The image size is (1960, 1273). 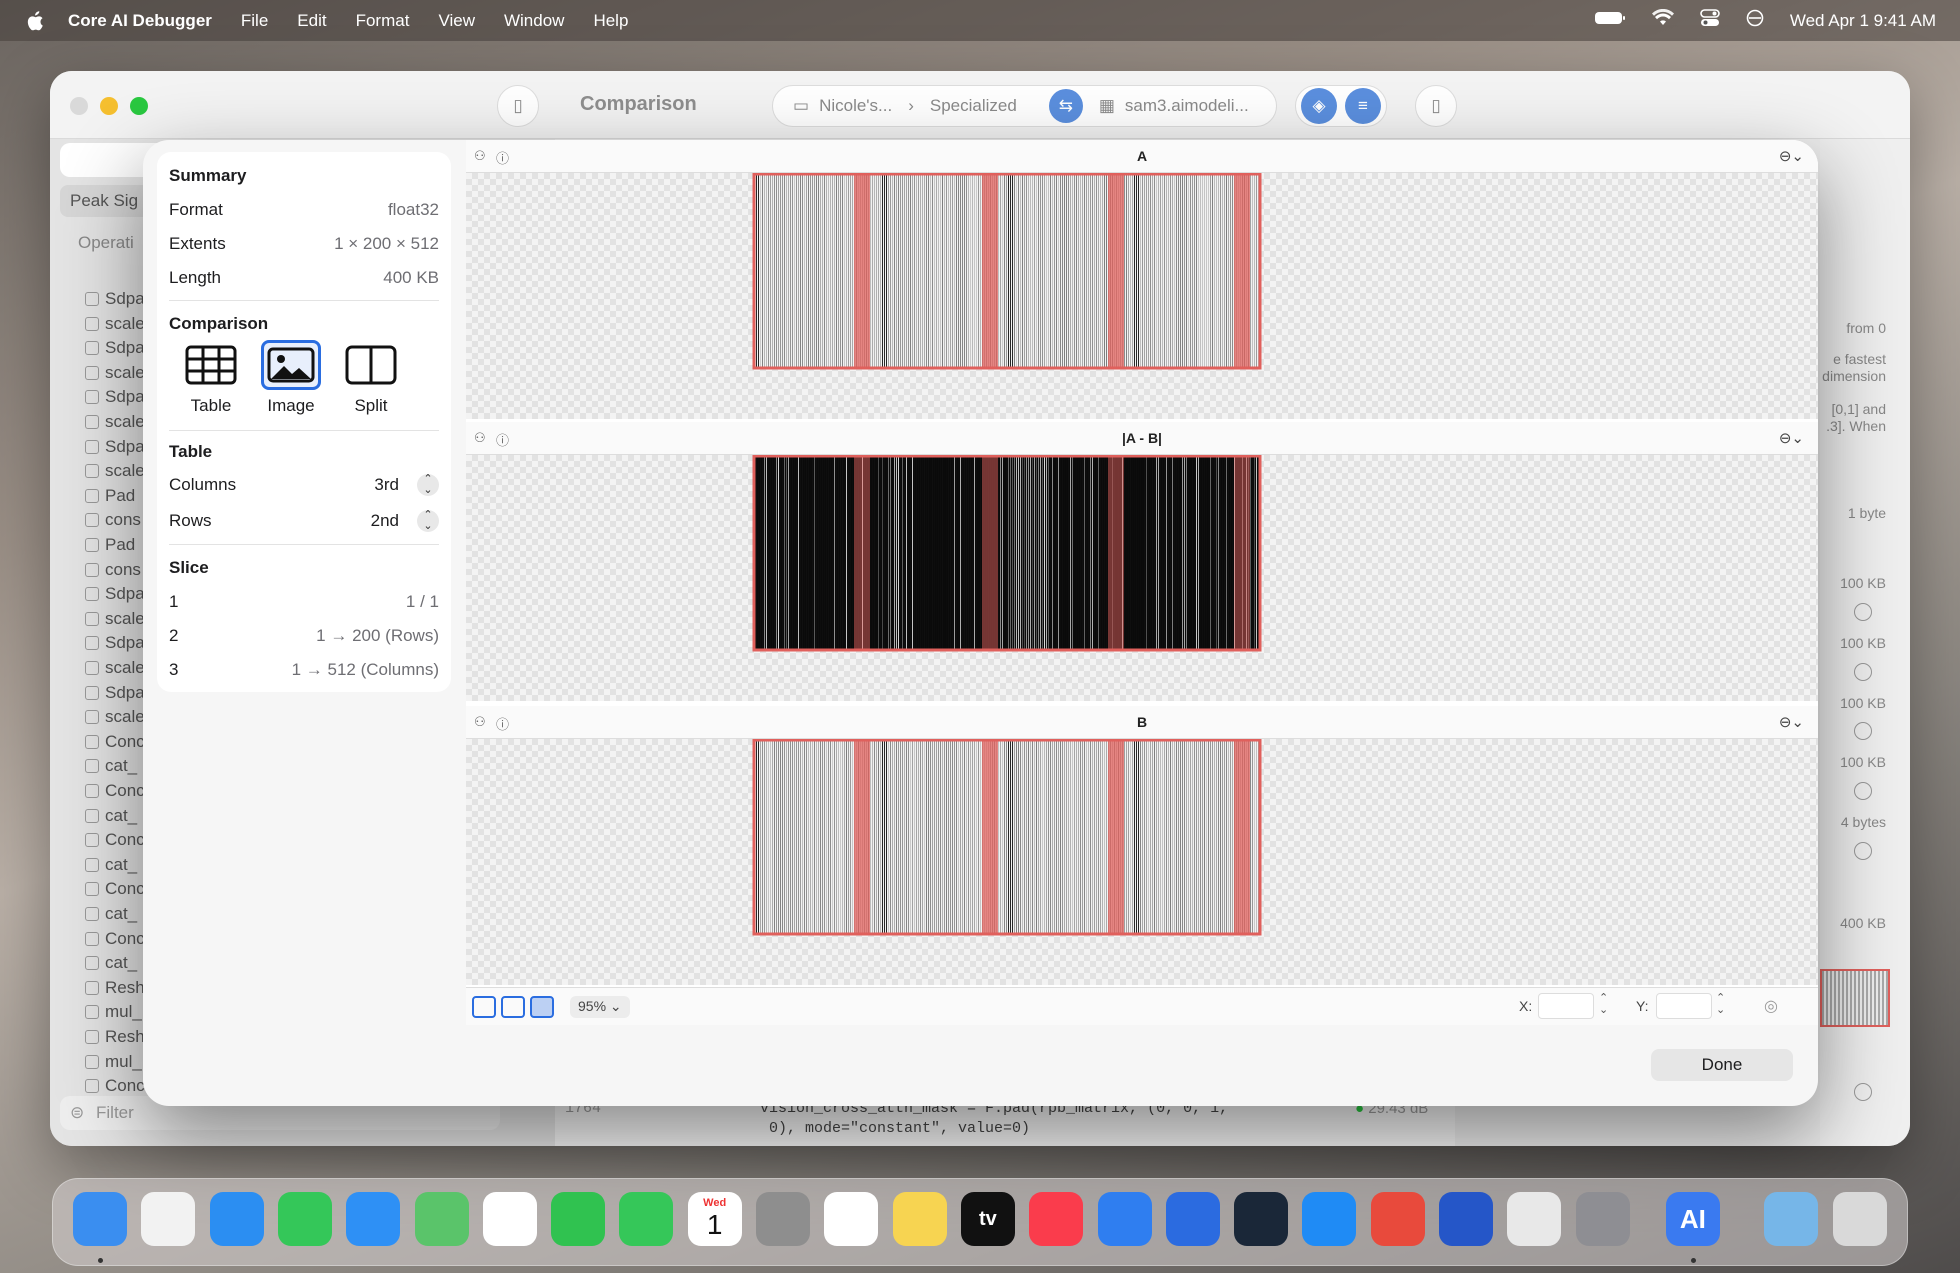 I want to click on layout-triple-icon, so click(x=542, y=1007).